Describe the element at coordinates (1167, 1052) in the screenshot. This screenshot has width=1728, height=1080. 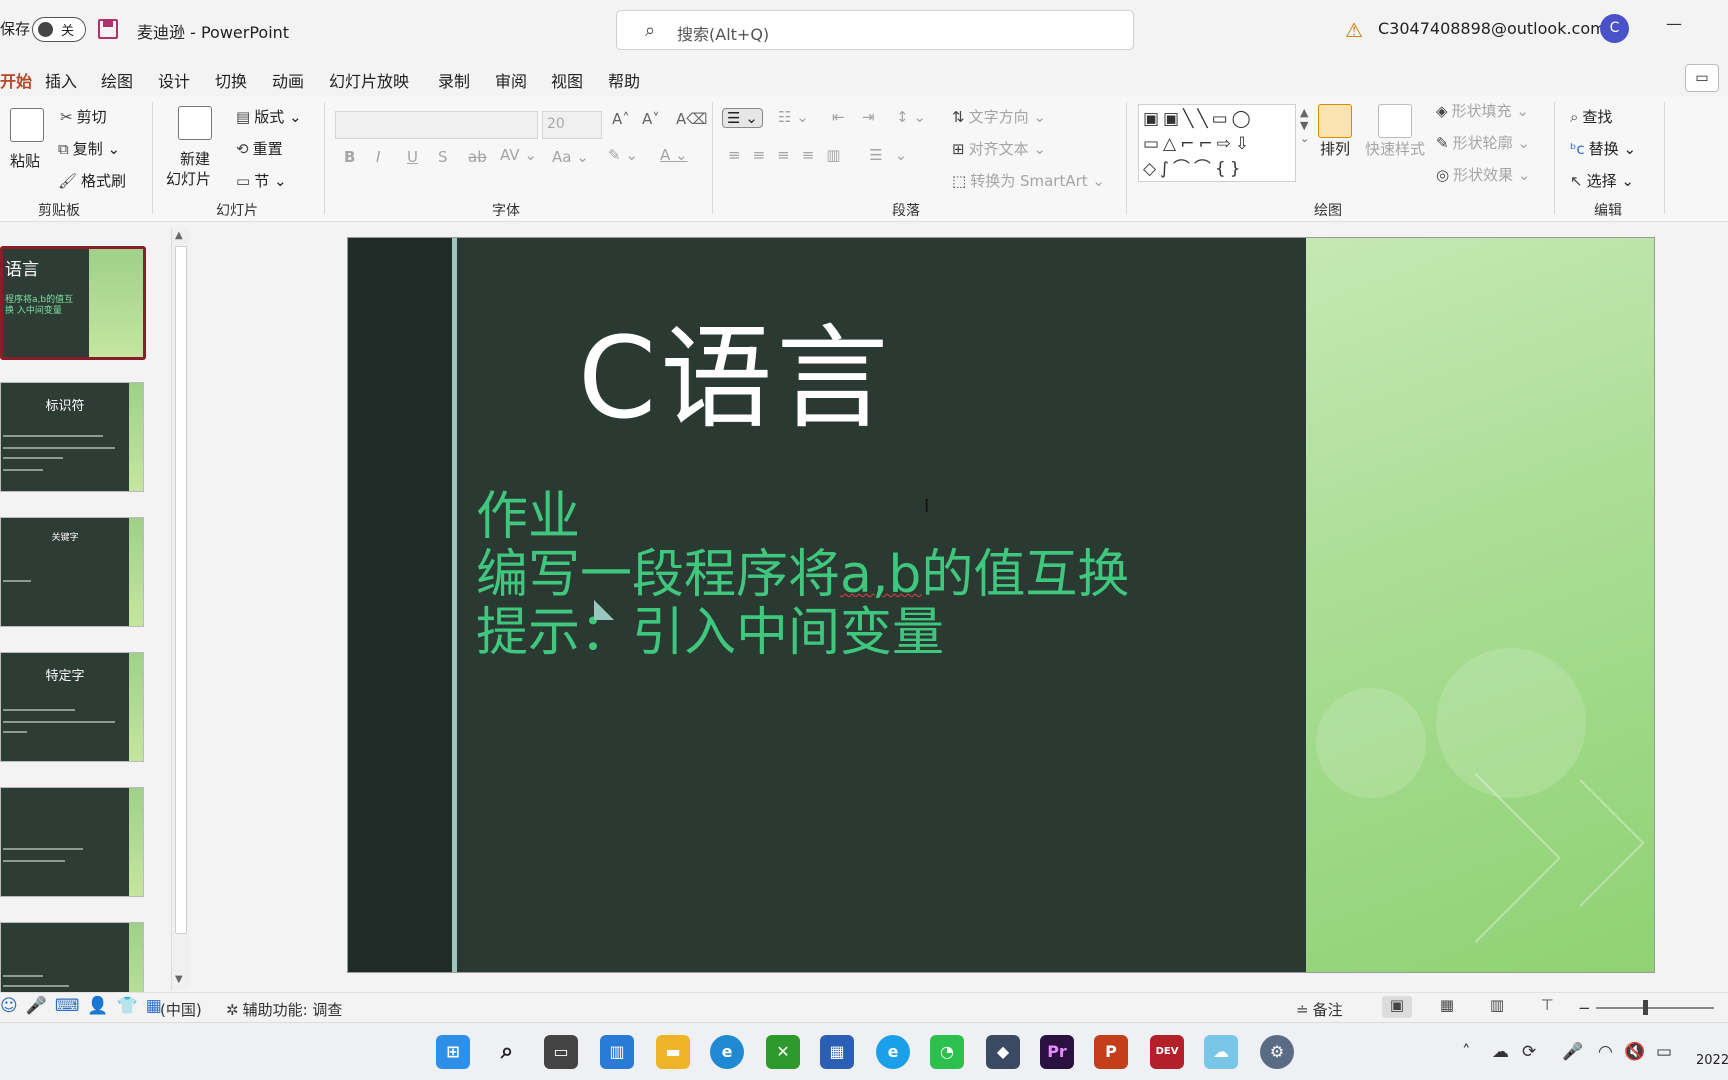
I see `devcpp-icon: DEV` at that location.